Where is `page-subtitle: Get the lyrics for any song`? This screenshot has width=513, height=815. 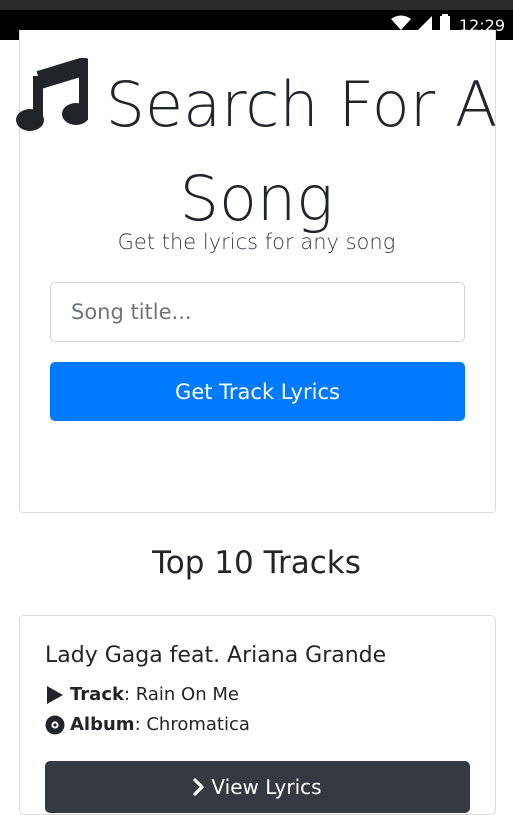
page-subtitle: Get the lyrics for any song is located at coordinates (256, 242).